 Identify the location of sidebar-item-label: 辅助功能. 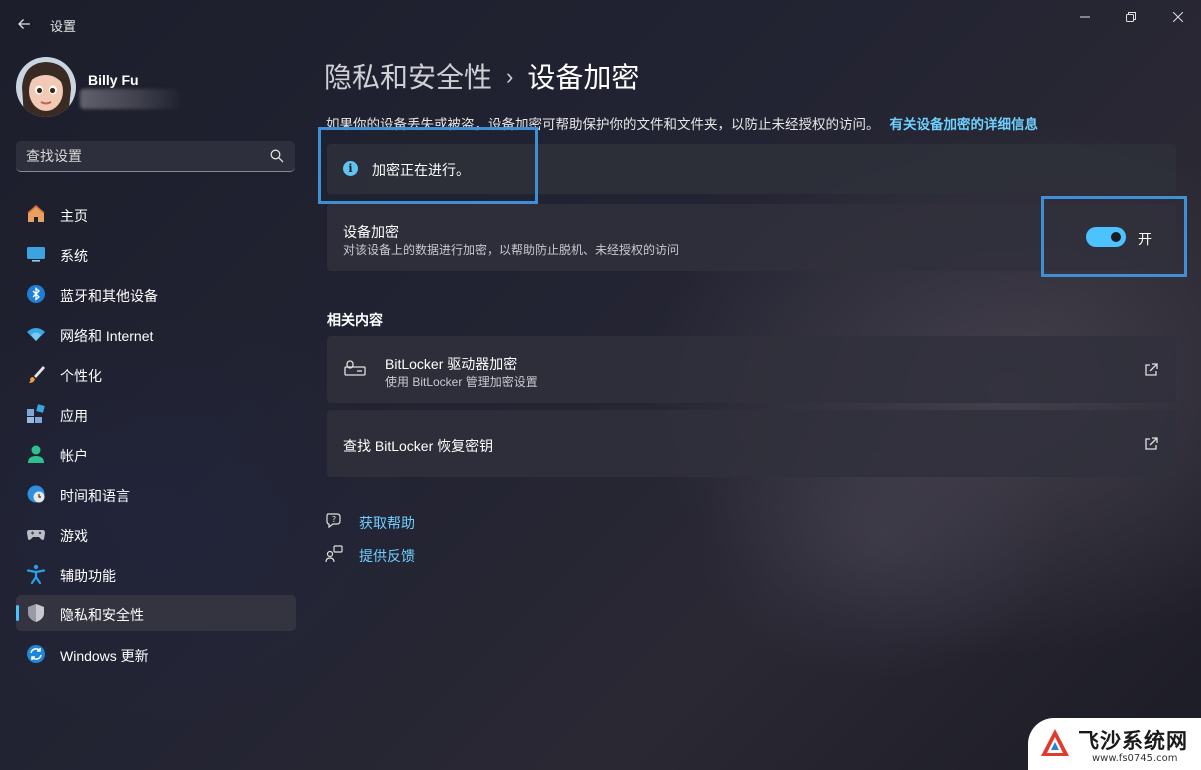
(88, 576).